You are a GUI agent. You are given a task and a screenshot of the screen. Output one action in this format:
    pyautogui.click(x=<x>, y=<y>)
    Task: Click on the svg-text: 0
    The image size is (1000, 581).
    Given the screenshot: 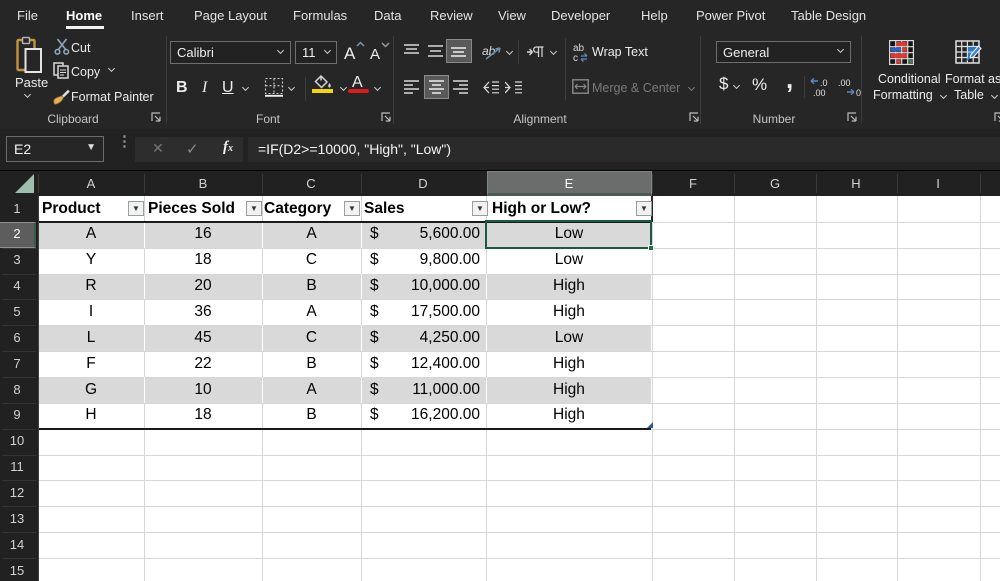 What is the action you would take?
    pyautogui.click(x=858, y=92)
    